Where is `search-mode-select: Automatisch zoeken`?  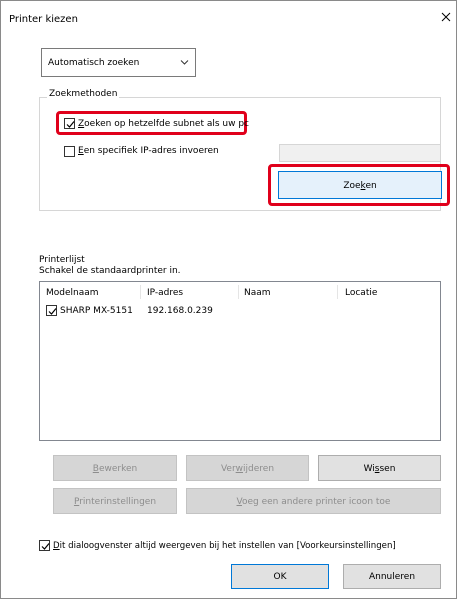 search-mode-select: Automatisch zoeken is located at coordinates (118, 62).